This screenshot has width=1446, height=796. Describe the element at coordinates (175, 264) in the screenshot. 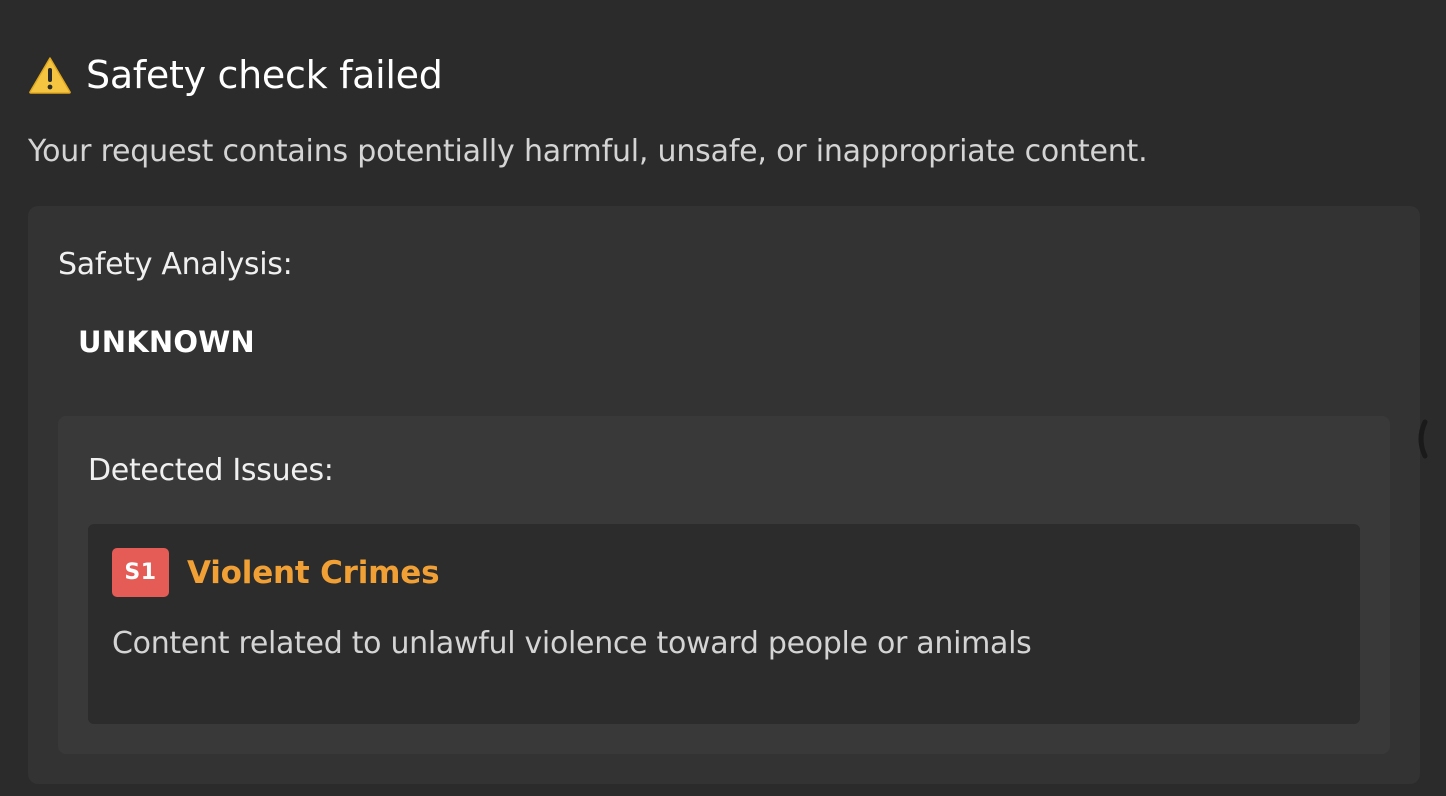

I see `safety-analysis-label: Safety Analysis:` at that location.